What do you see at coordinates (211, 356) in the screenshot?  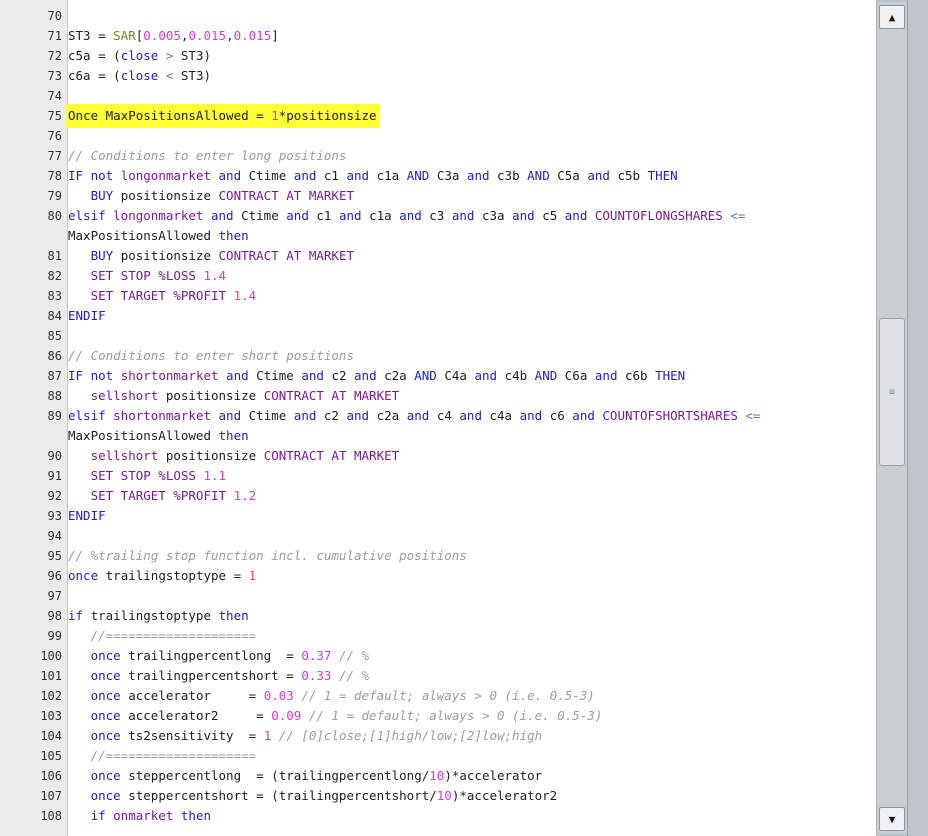 I see `code-text: // Conditions to enter short positions` at bounding box center [211, 356].